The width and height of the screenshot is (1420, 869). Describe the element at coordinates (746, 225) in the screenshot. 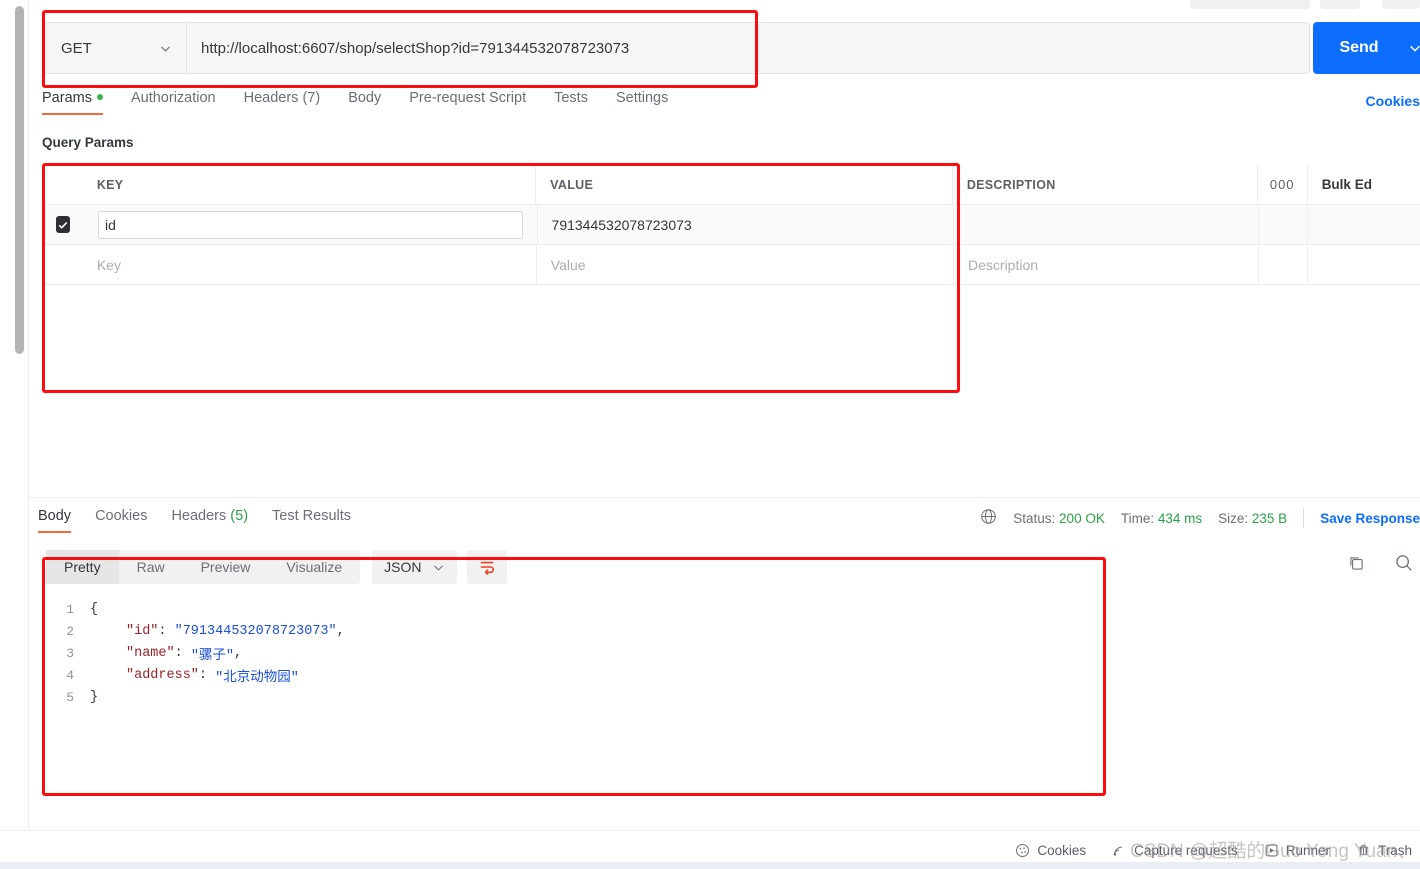

I see `param-value-cell: 791344532078723073` at that location.